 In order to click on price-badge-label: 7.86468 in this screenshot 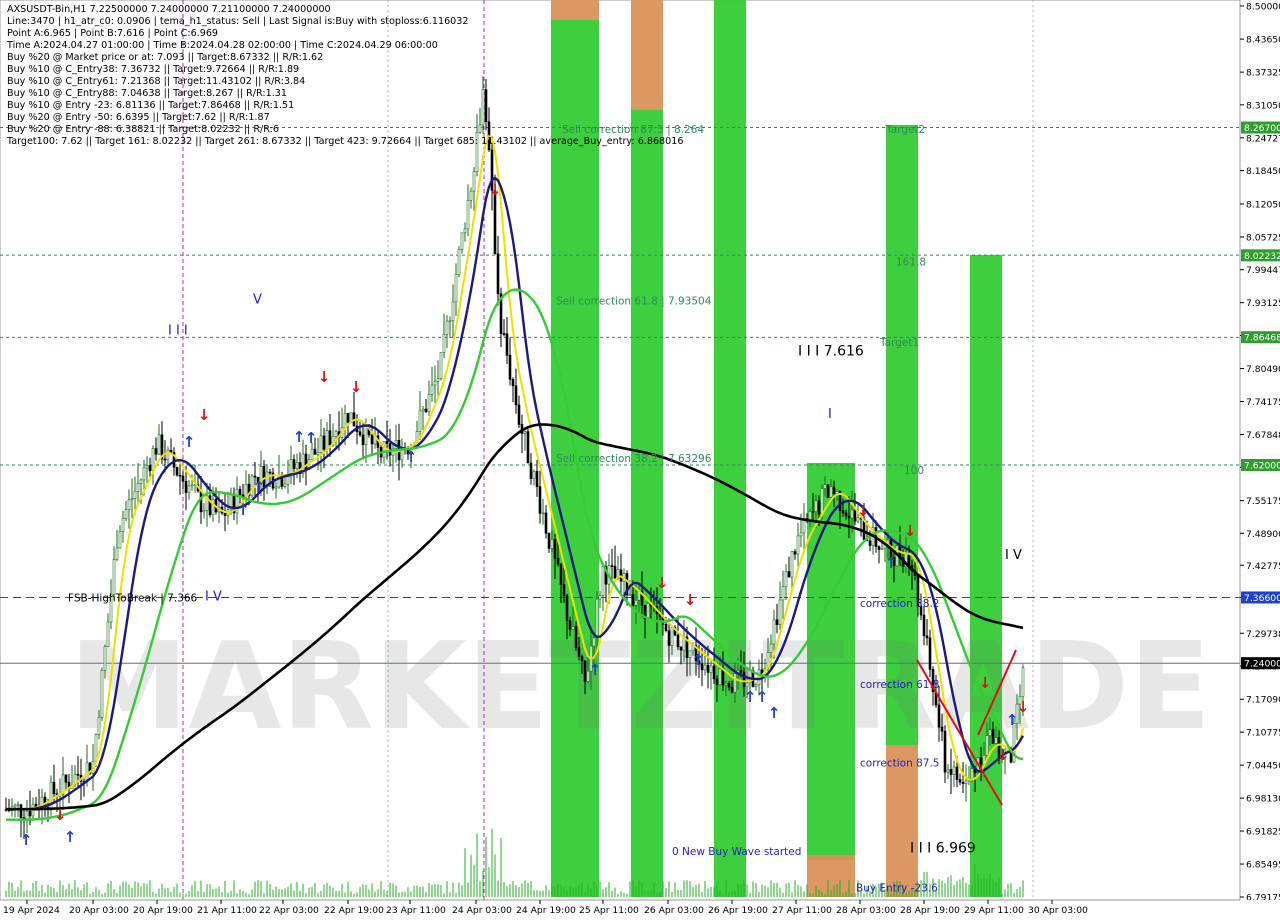, I will do `click(1262, 338)`.